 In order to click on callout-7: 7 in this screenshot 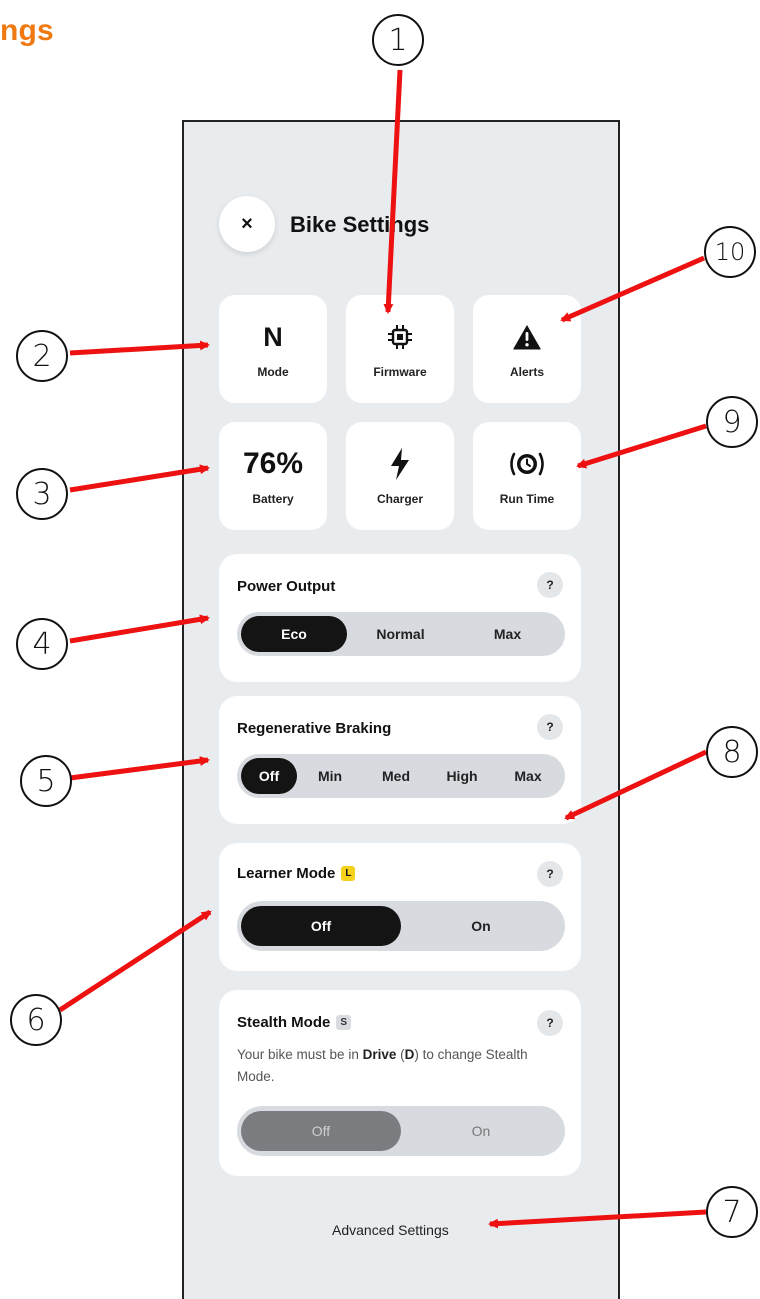, I will do `click(732, 1212)`.